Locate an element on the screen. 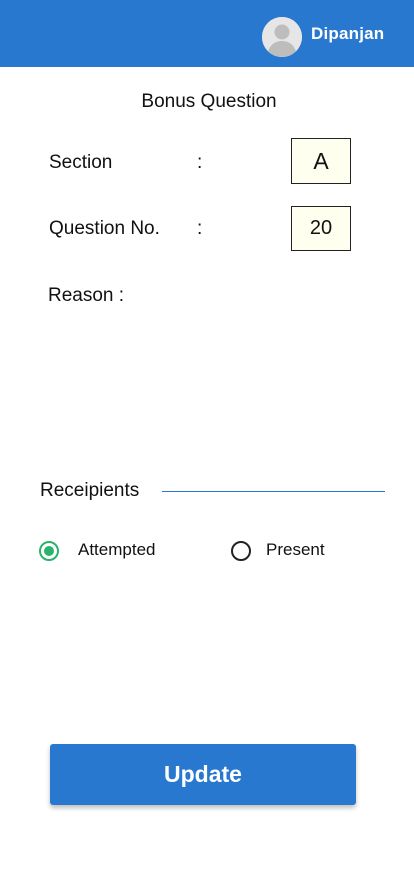 The width and height of the screenshot is (414, 896). app-header: Dipanjan is located at coordinates (207, 33).